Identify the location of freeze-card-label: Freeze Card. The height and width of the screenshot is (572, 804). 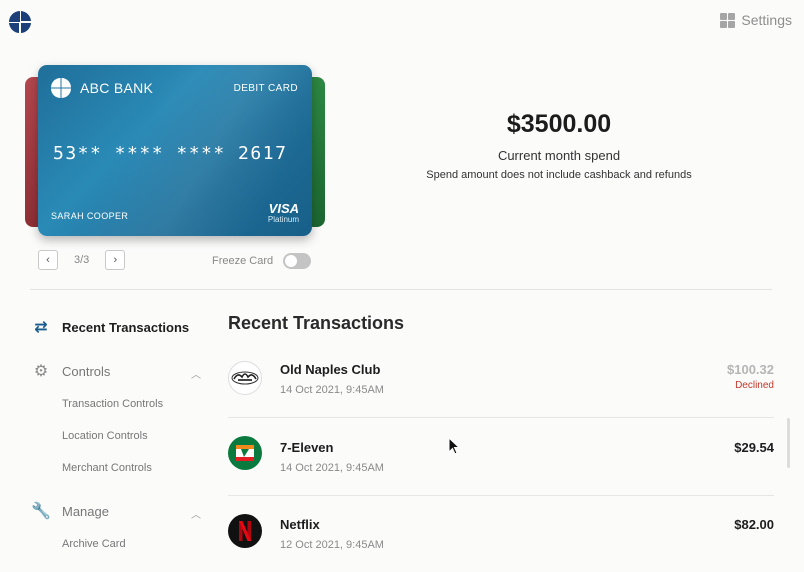
(243, 261).